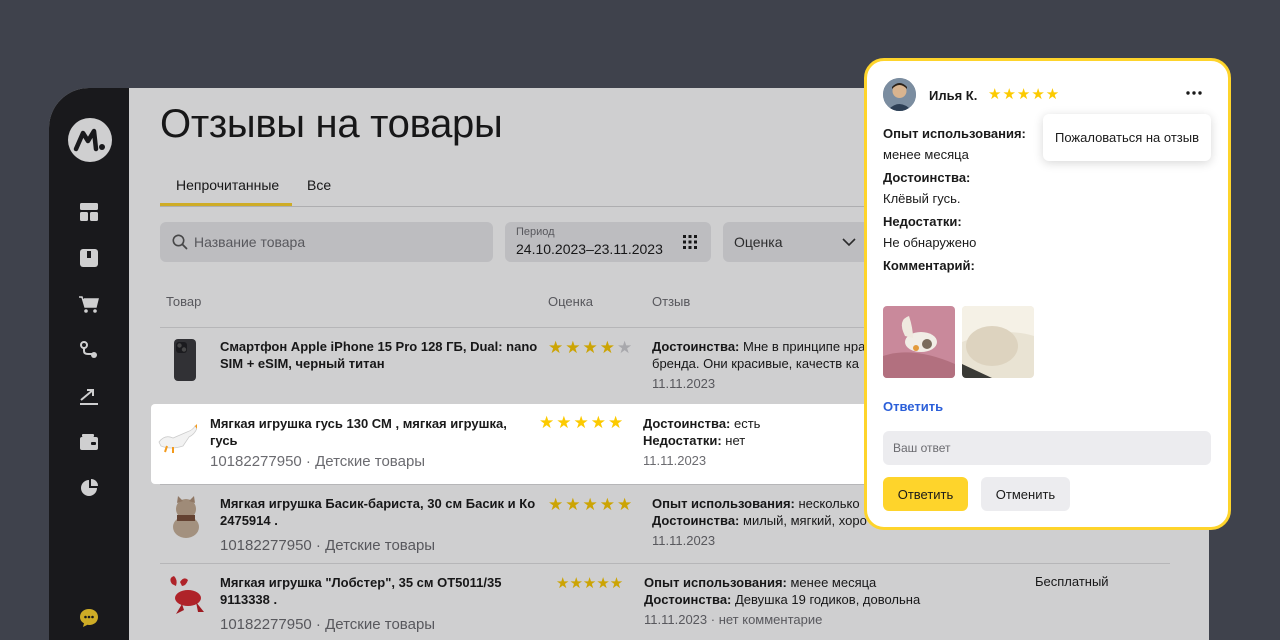 The height and width of the screenshot is (640, 1280). Describe the element at coordinates (930, 242) in the screenshot. I see `disadvantages-value: Не обнаружено` at that location.